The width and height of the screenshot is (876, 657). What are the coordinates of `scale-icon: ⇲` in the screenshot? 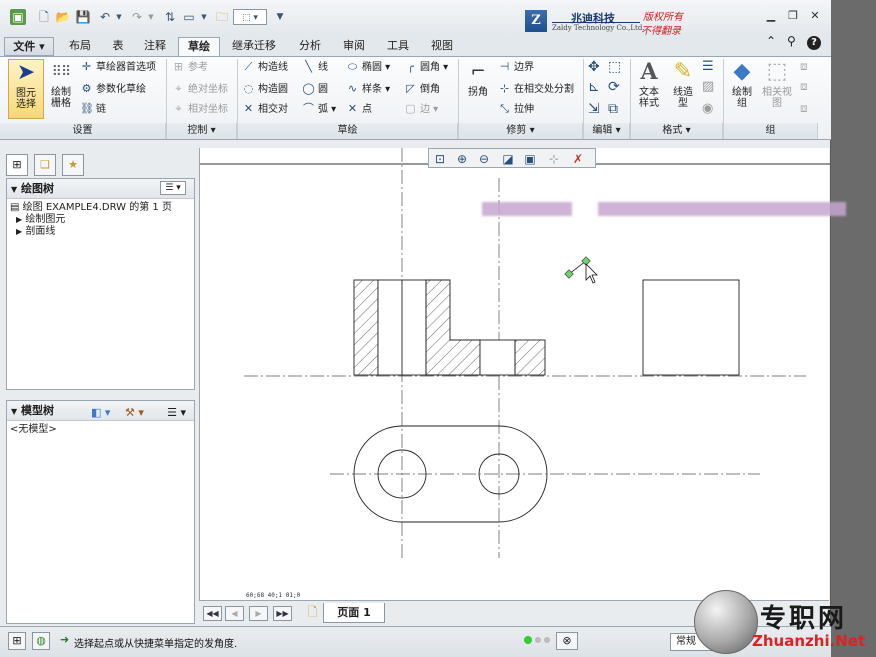 It's located at (594, 109).